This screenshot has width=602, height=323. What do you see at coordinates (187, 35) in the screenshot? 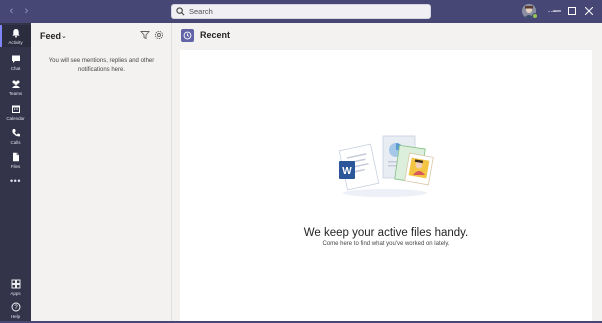
I see `clock-icon` at bounding box center [187, 35].